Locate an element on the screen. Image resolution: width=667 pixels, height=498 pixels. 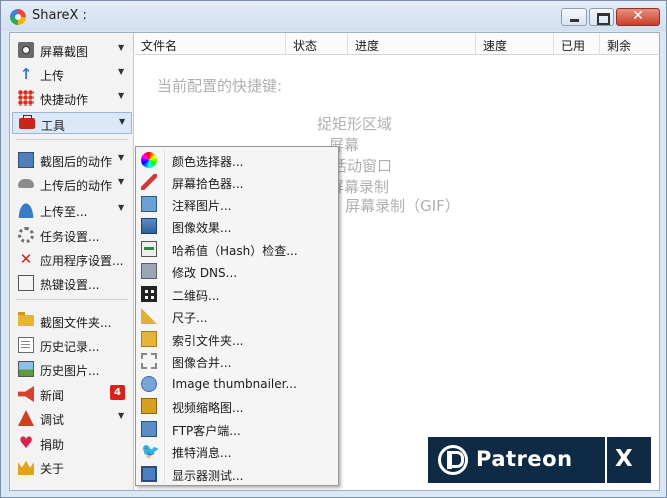
image-history-icon is located at coordinates (26, 369).